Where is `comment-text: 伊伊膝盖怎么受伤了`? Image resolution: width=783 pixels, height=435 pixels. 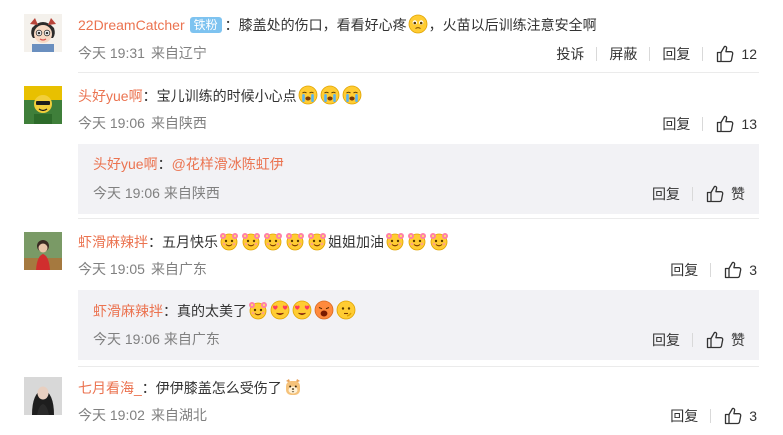
comment-text: 伊伊膝盖怎么受伤了 is located at coordinates (218, 388).